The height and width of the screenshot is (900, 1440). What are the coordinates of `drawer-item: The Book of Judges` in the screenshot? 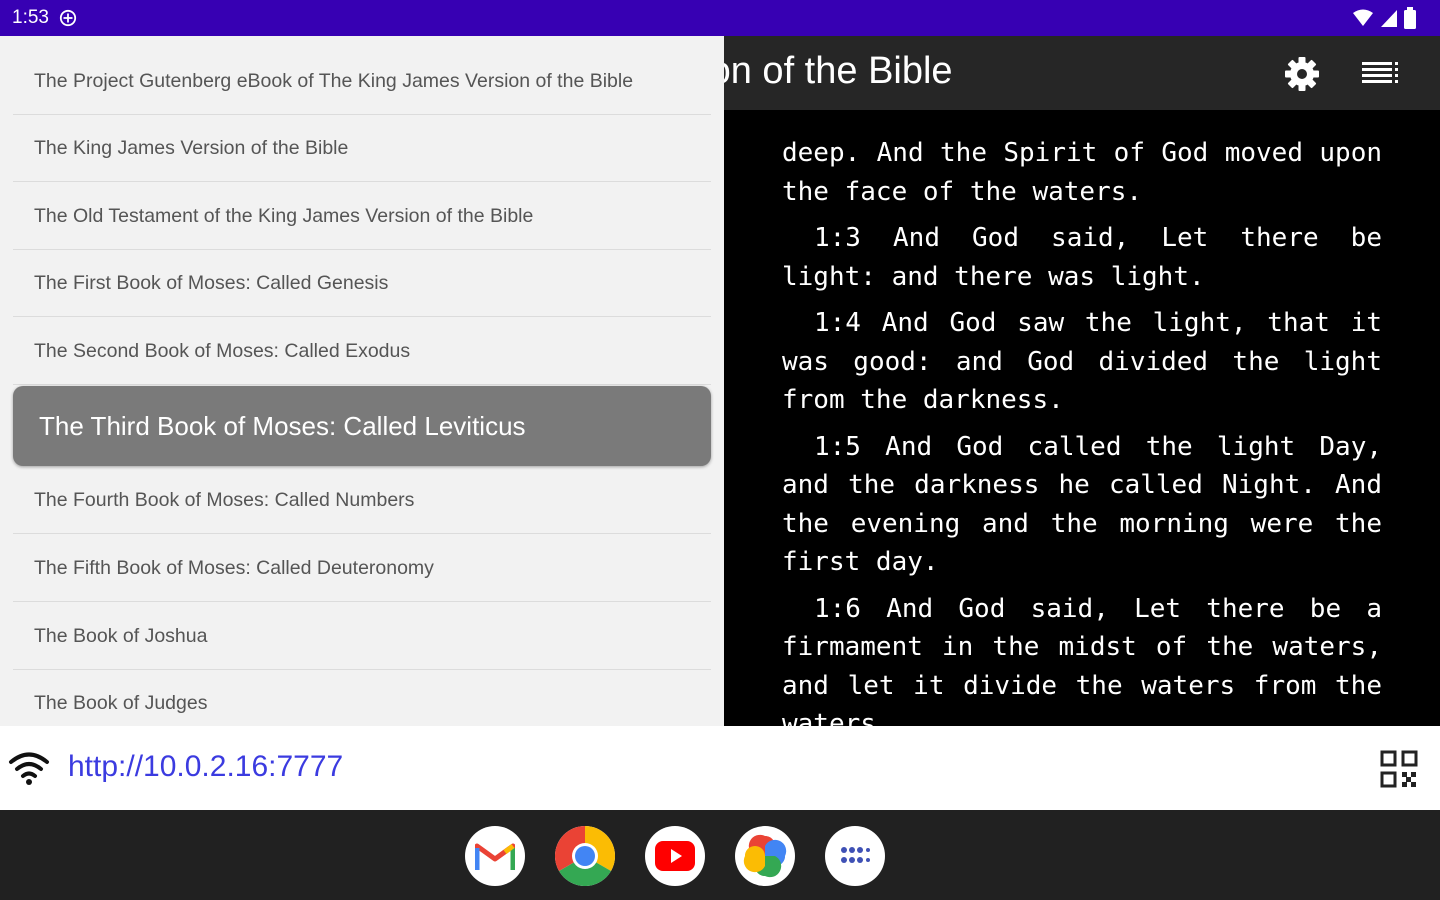 It's located at (362, 698).